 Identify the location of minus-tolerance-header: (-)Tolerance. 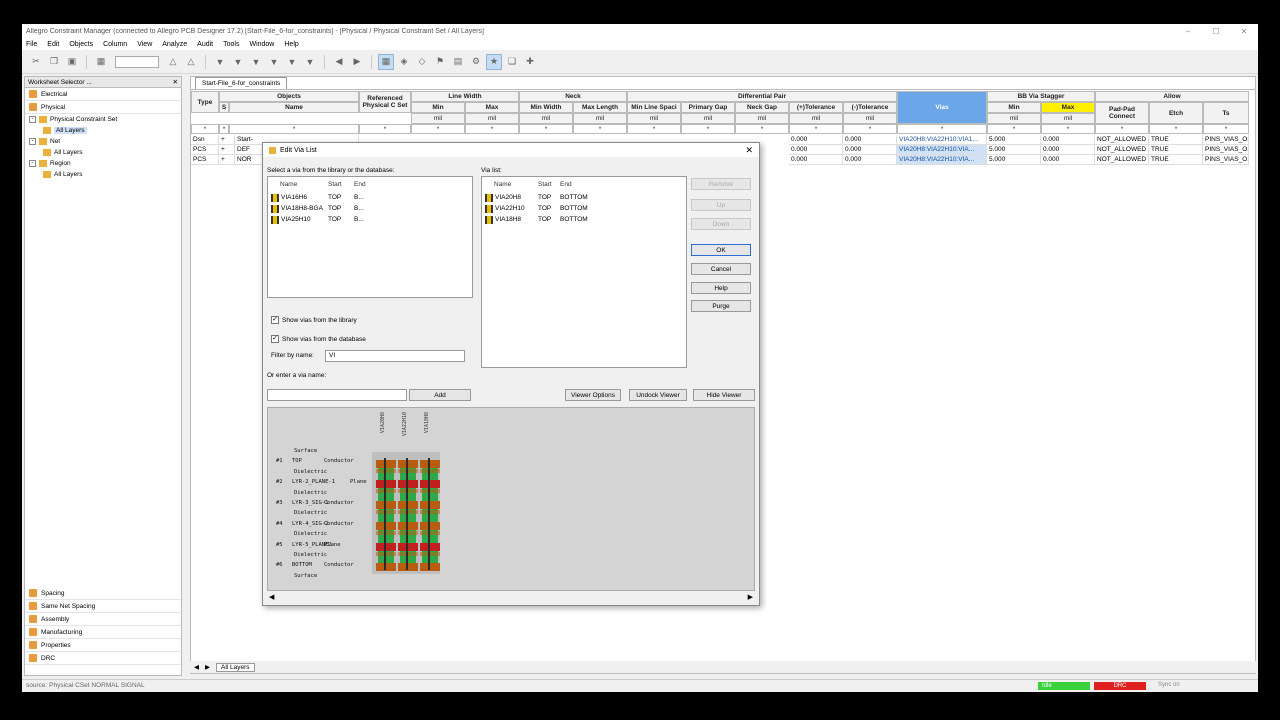
(870, 107).